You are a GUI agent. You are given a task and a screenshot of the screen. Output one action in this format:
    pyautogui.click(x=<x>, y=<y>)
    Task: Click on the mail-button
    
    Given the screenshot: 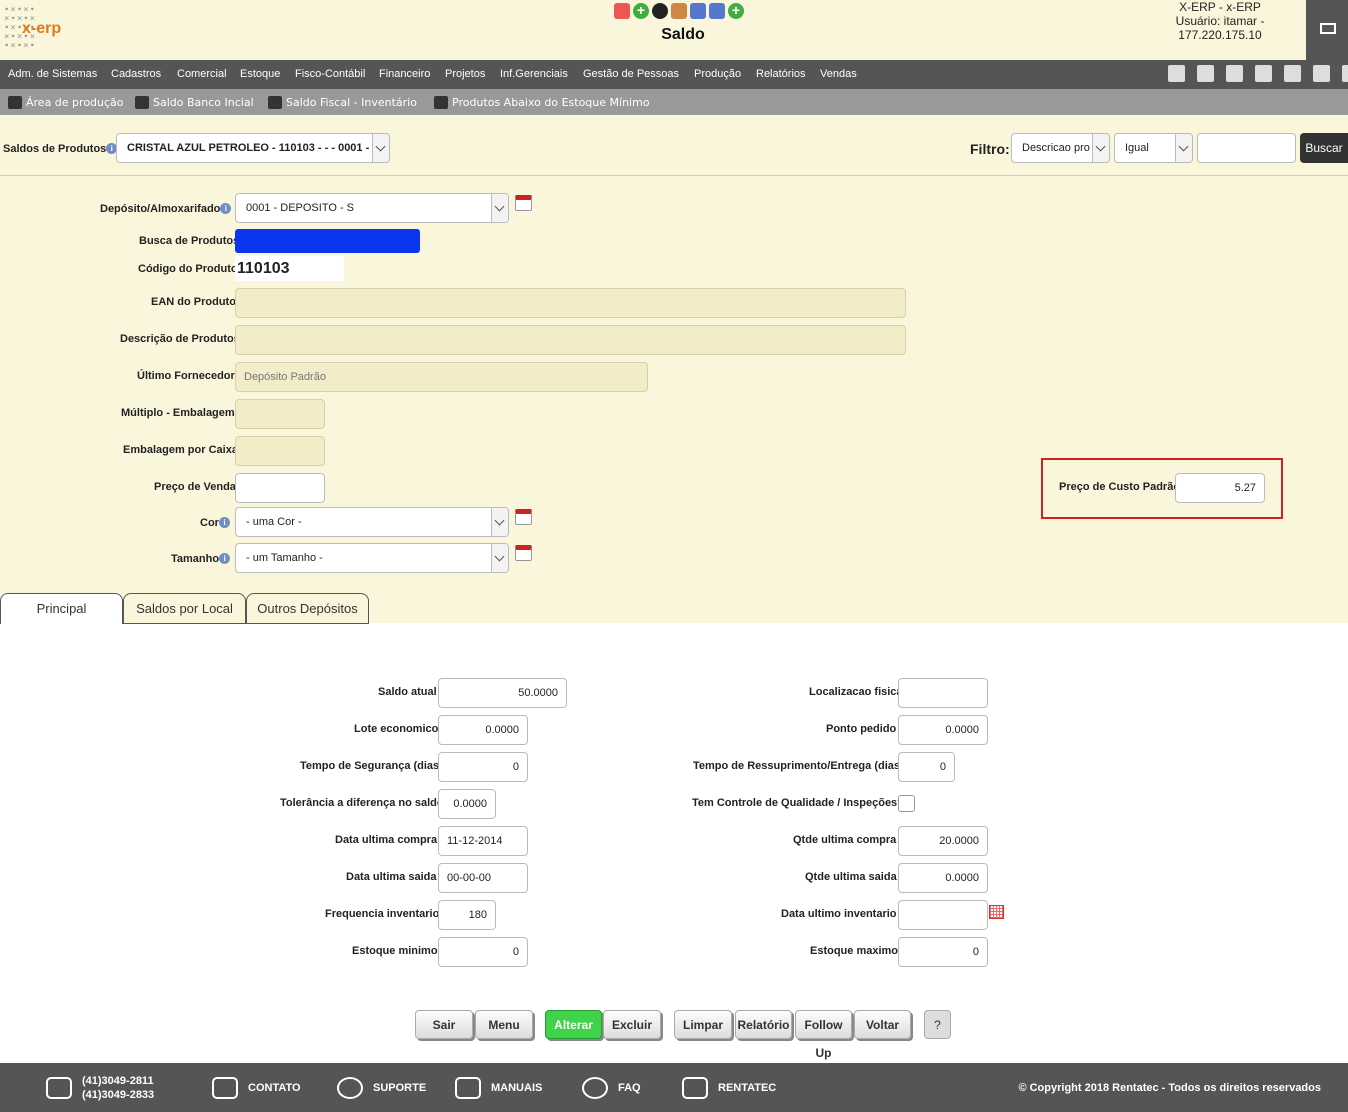 What is the action you would take?
    pyautogui.click(x=1327, y=30)
    